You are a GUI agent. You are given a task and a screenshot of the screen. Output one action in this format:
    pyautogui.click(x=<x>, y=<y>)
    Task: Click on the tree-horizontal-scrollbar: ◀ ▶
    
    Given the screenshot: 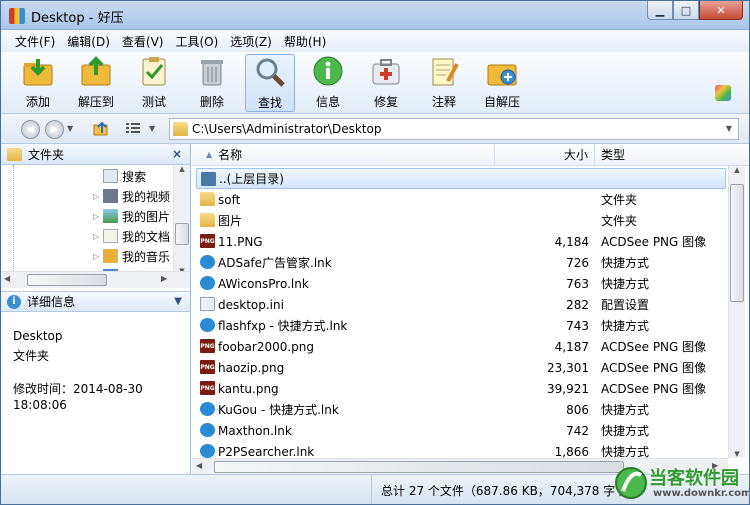 What is the action you would take?
    pyautogui.click(x=95, y=279)
    